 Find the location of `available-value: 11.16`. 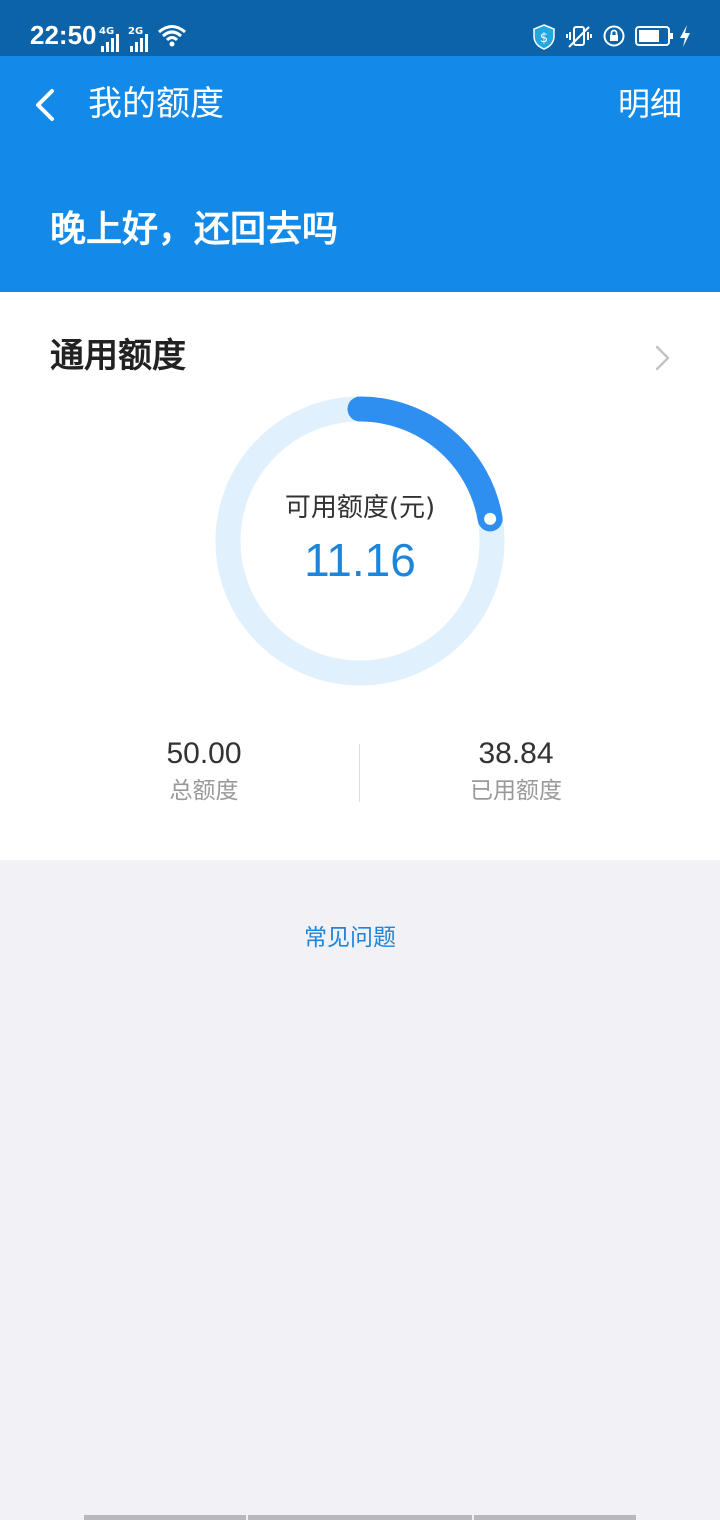

available-value: 11.16 is located at coordinates (360, 560).